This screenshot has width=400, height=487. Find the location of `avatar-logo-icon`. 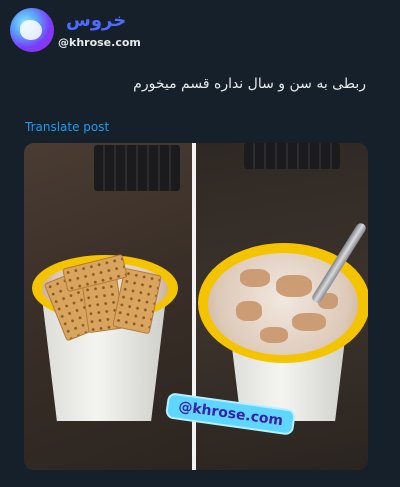

avatar-logo-icon is located at coordinates (31, 30).